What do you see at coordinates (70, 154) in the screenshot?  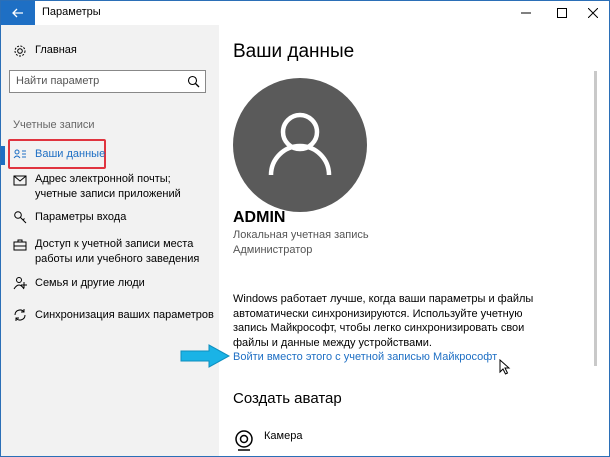 I see `sidebar-item-label: Ваши данные` at bounding box center [70, 154].